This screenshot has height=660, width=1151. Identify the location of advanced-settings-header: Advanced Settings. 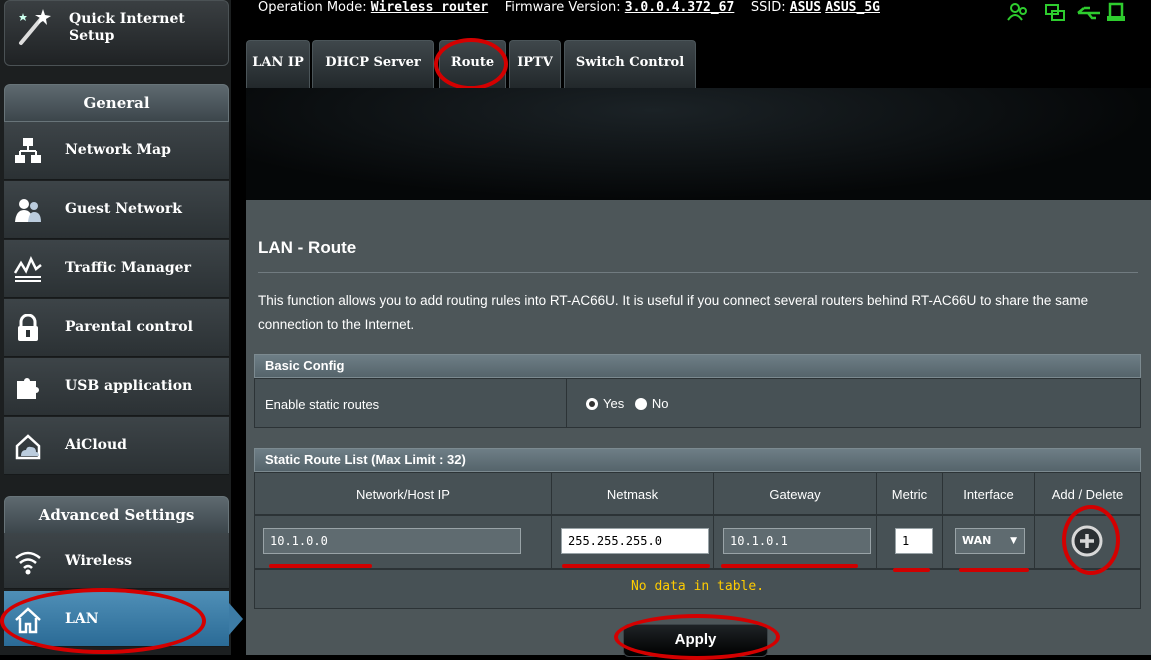
(116, 515).